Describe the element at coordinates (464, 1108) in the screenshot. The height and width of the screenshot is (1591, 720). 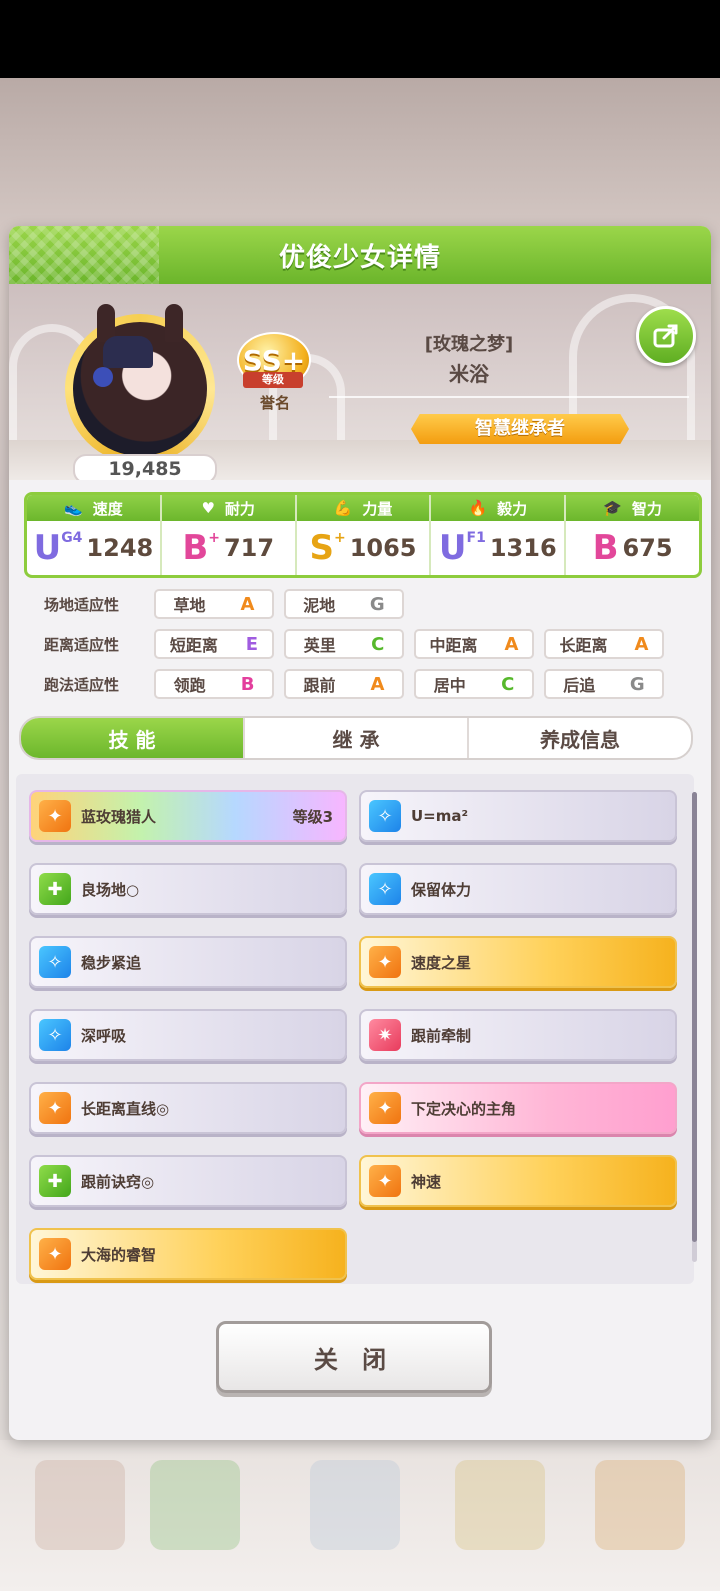
I see `skill-name: 下定决心的主角` at that location.